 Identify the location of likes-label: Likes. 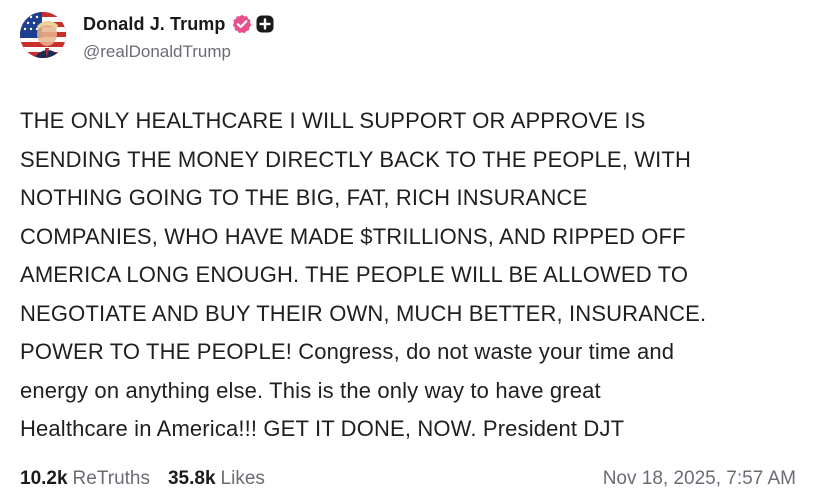
(242, 478).